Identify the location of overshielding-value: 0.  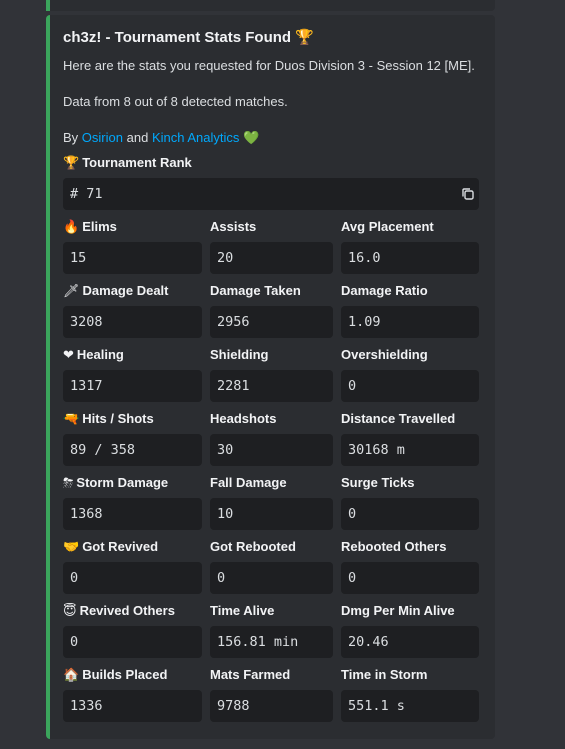
(410, 386).